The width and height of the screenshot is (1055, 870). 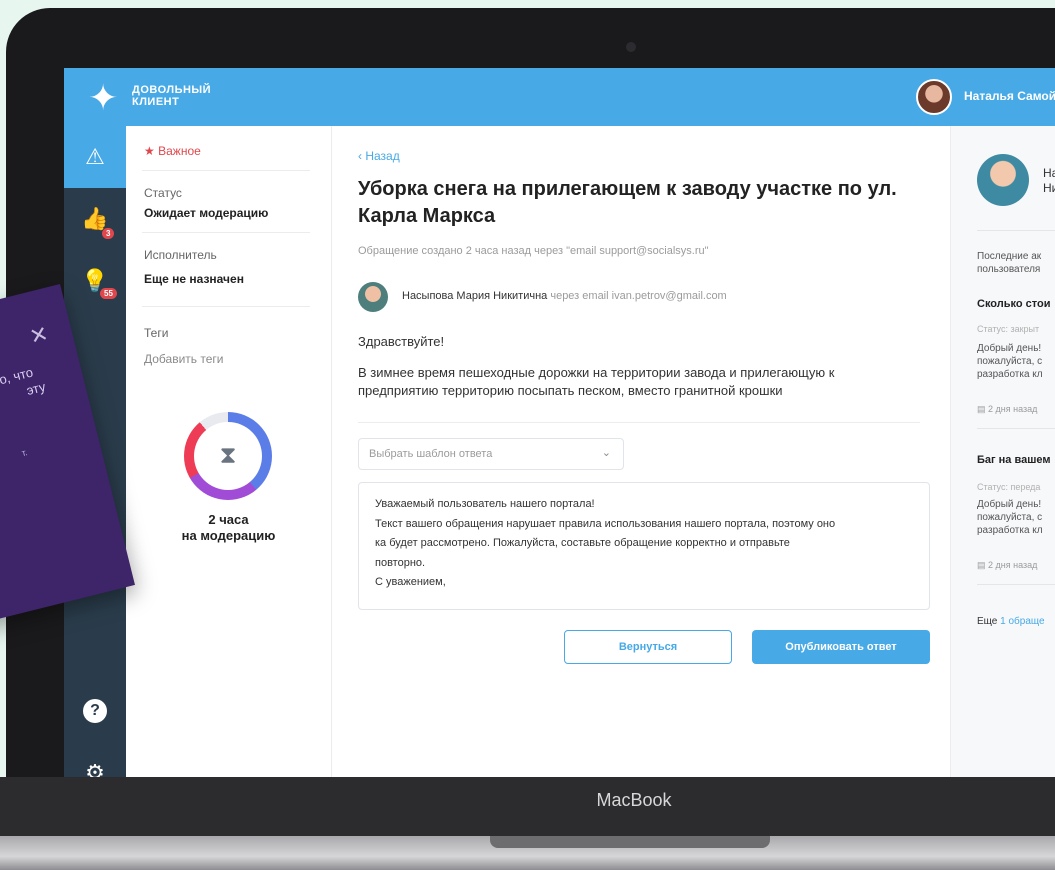 What do you see at coordinates (1003, 180) in the screenshot?
I see `customer-avatar` at bounding box center [1003, 180].